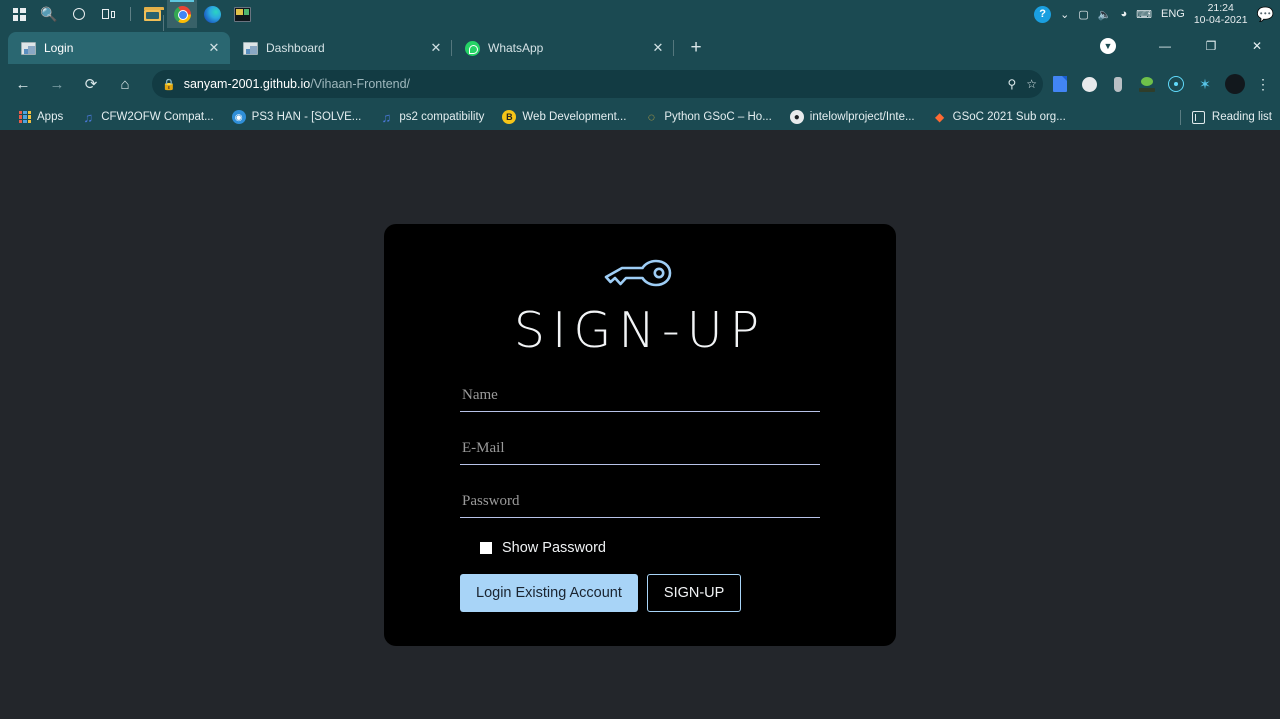 This screenshot has width=1280, height=719. Describe the element at coordinates (1083, 14) in the screenshot. I see `camera-icon: ▢` at that location.